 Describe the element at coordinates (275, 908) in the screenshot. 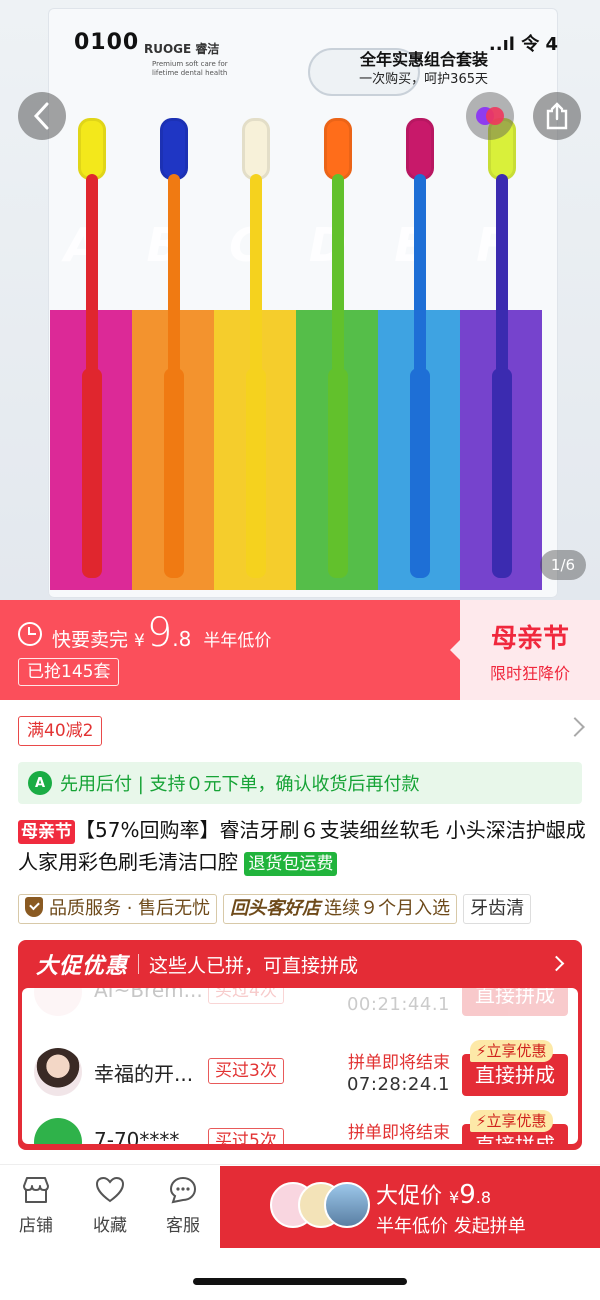

I see `repeat-store-brand: 回头客好店` at that location.